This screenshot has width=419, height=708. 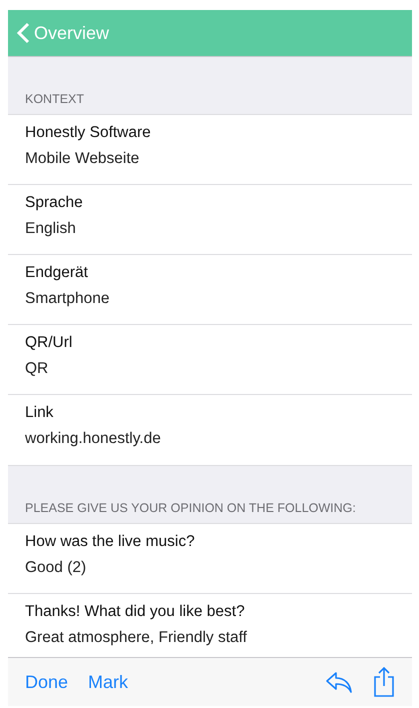 I want to click on field-value: QR, so click(x=37, y=369).